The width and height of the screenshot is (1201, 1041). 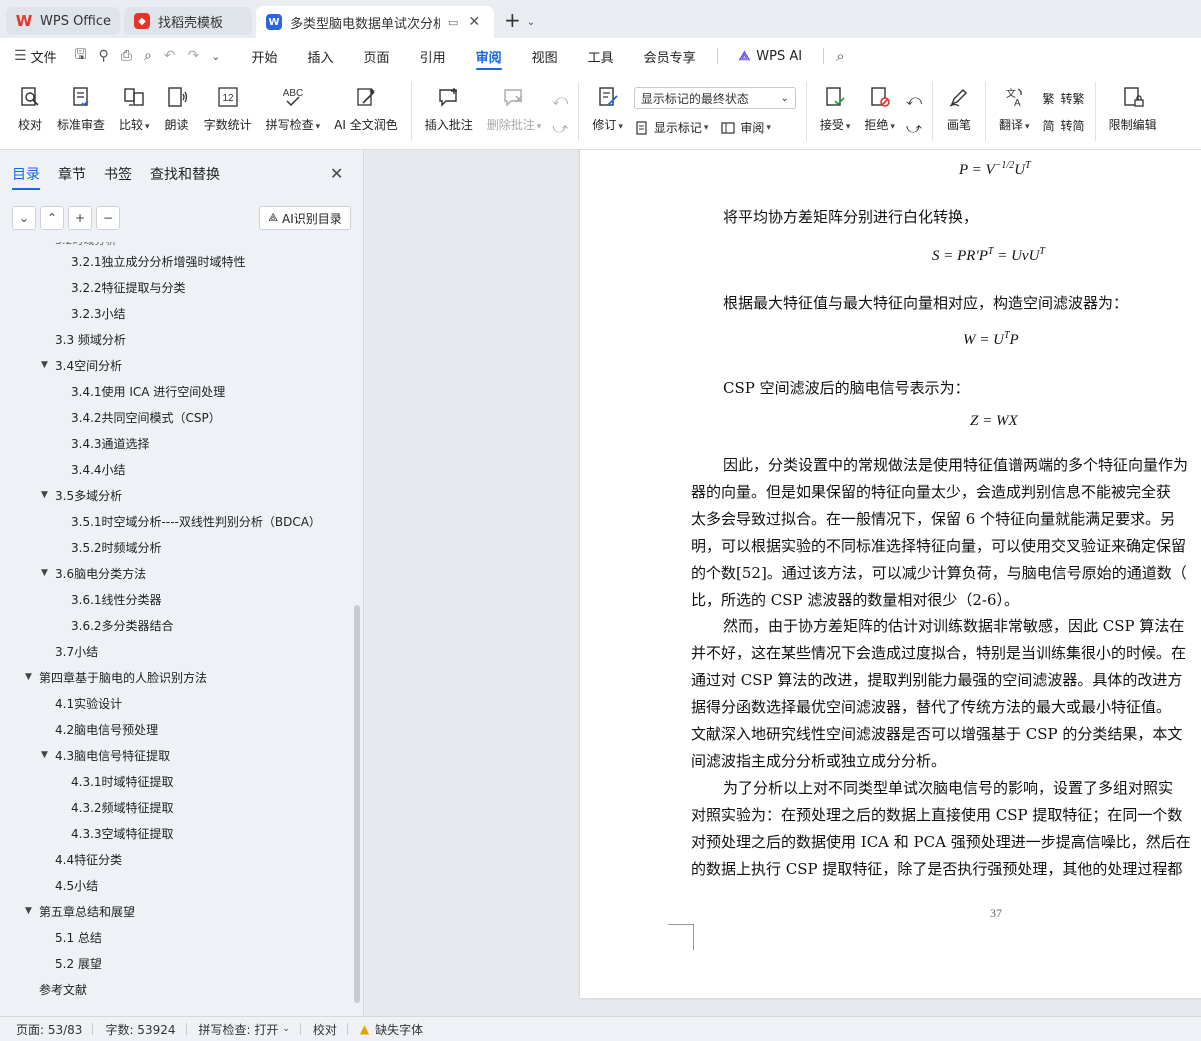 I want to click on tab-bookmarks: 书签, so click(x=118, y=177).